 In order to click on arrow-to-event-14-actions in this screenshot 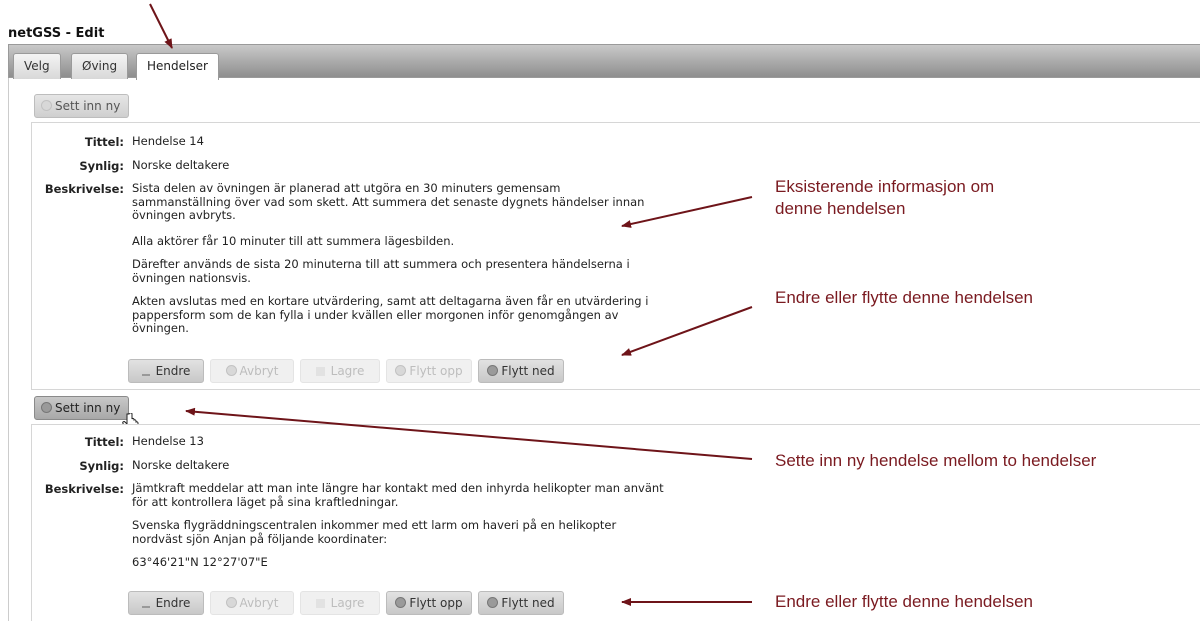, I will do `click(687, 331)`.